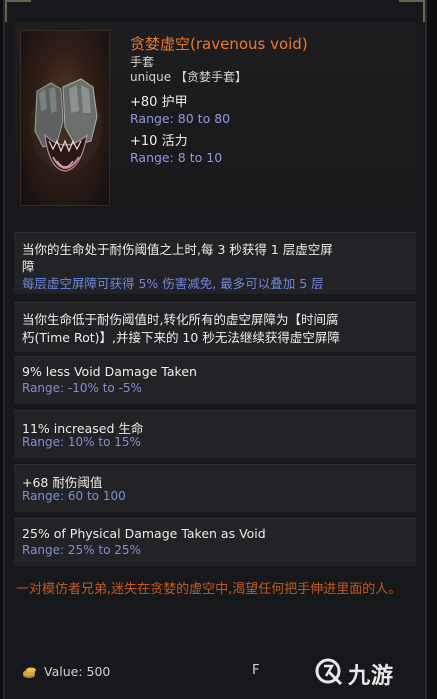 The width and height of the screenshot is (437, 699). What do you see at coordinates (219, 44) in the screenshot?
I see `item-name: 贪婪虚空(ravenous void)` at bounding box center [219, 44].